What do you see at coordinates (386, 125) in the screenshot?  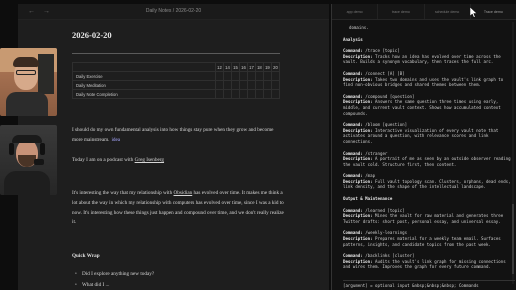 I see `command-name: /bloom [question]` at bounding box center [386, 125].